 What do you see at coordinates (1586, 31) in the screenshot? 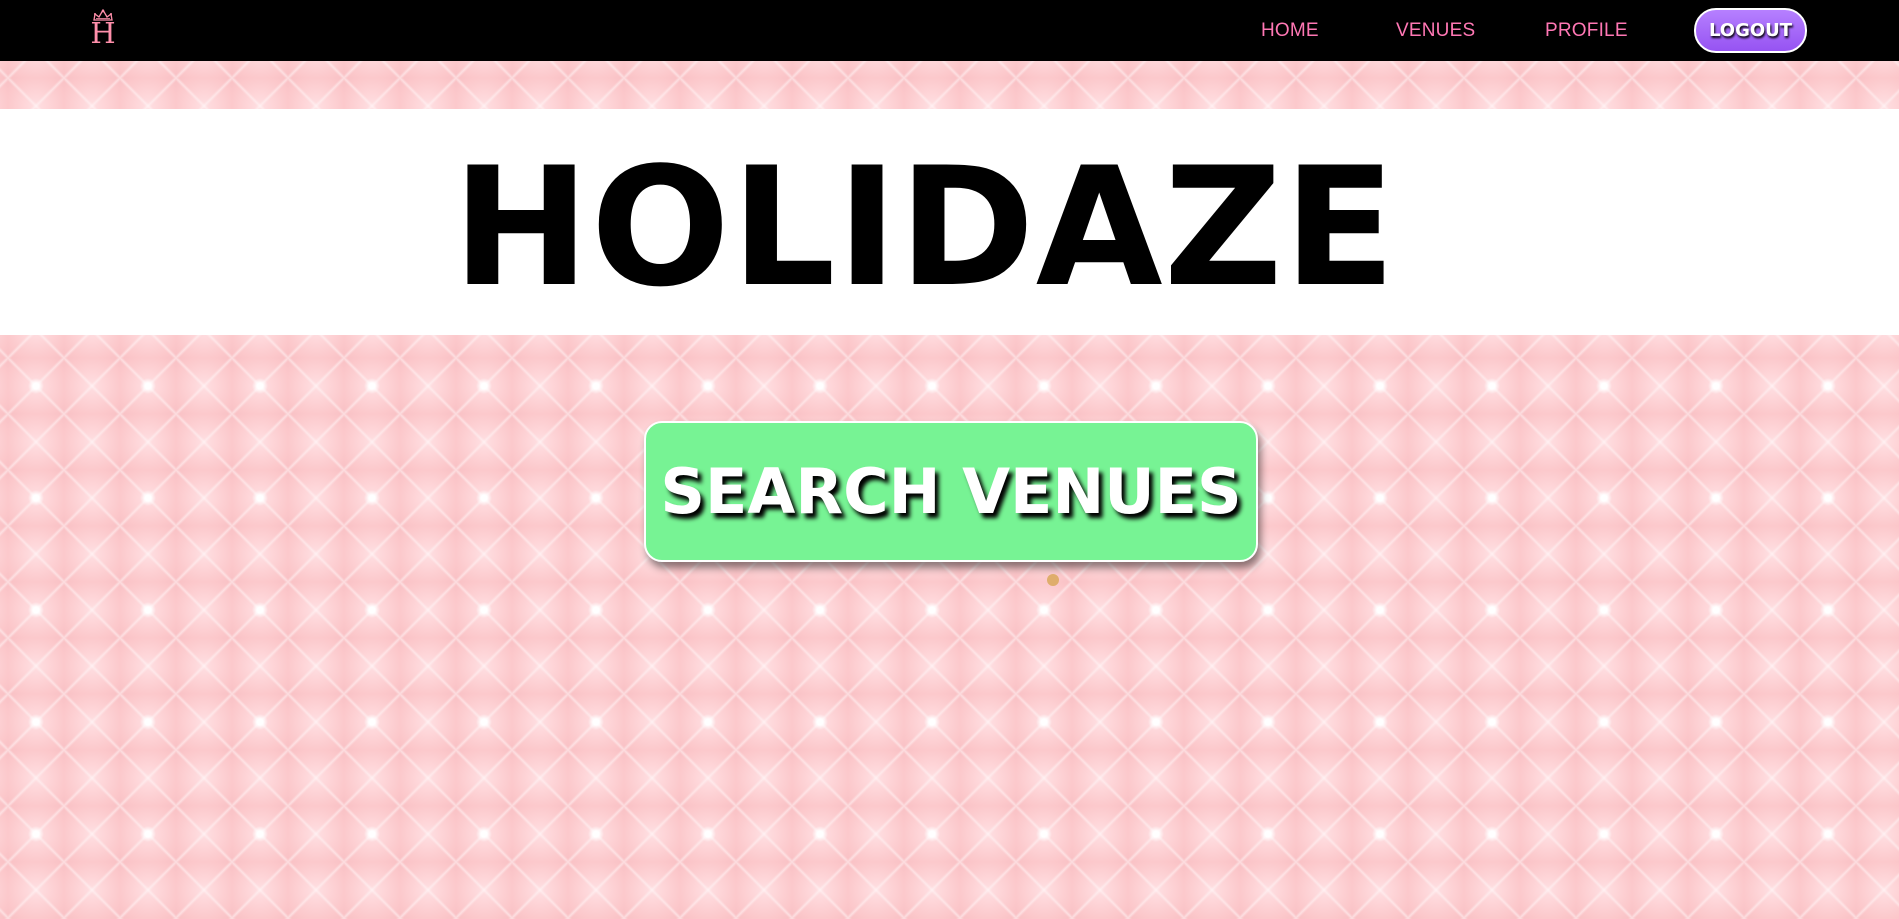
I see `nav-profile-link: PROFILE` at bounding box center [1586, 31].